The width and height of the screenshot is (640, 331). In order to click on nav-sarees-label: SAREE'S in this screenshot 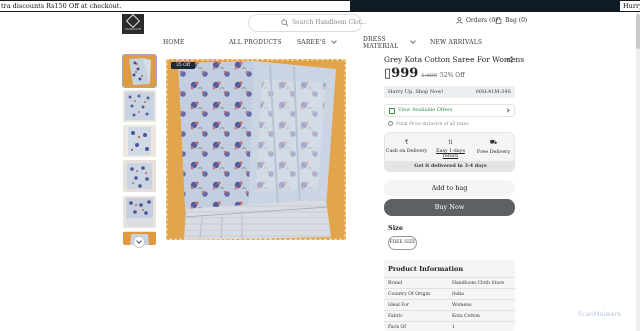, I will do `click(311, 42)`.